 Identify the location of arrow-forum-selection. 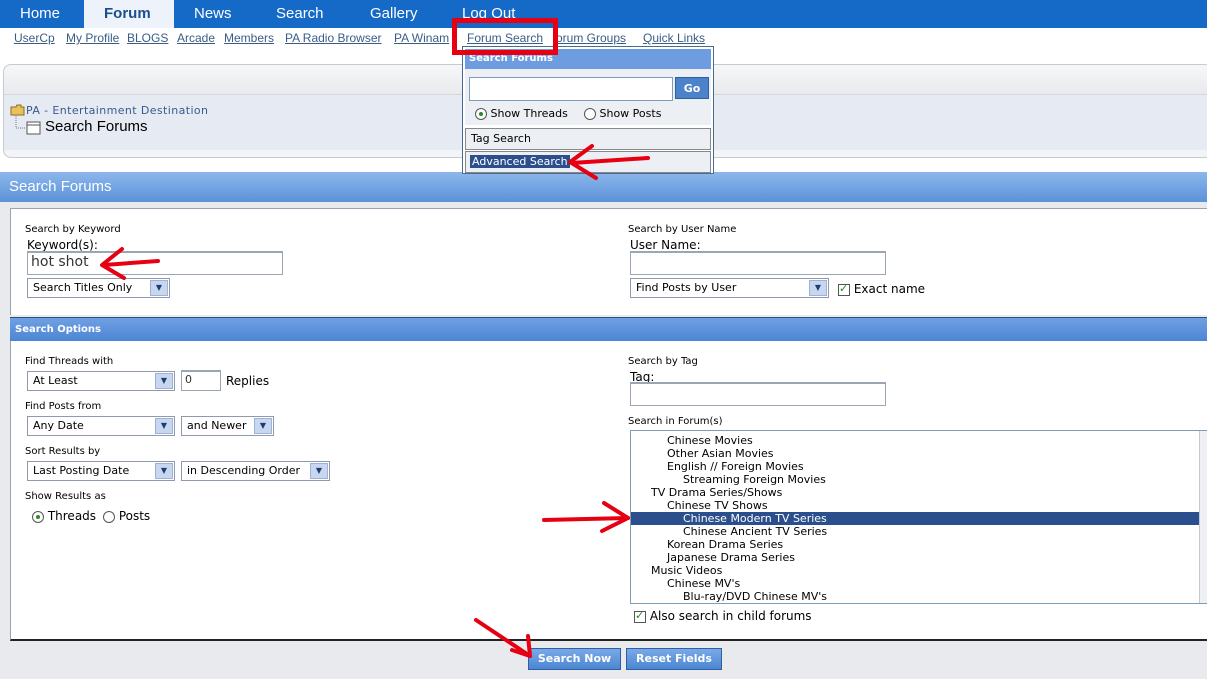
(586, 519).